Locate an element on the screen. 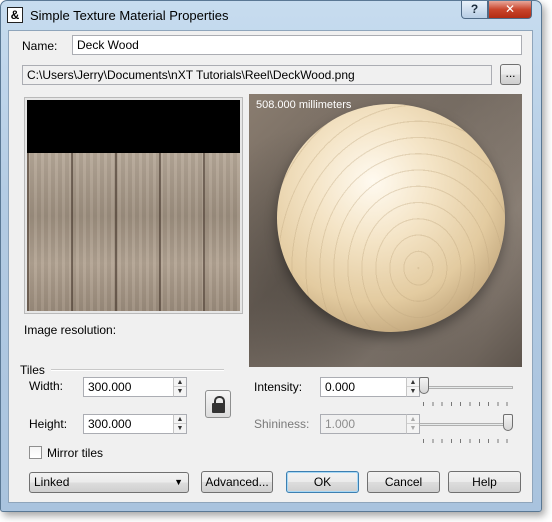 This screenshot has width=552, height=522. aspect-lock-button is located at coordinates (218, 404).